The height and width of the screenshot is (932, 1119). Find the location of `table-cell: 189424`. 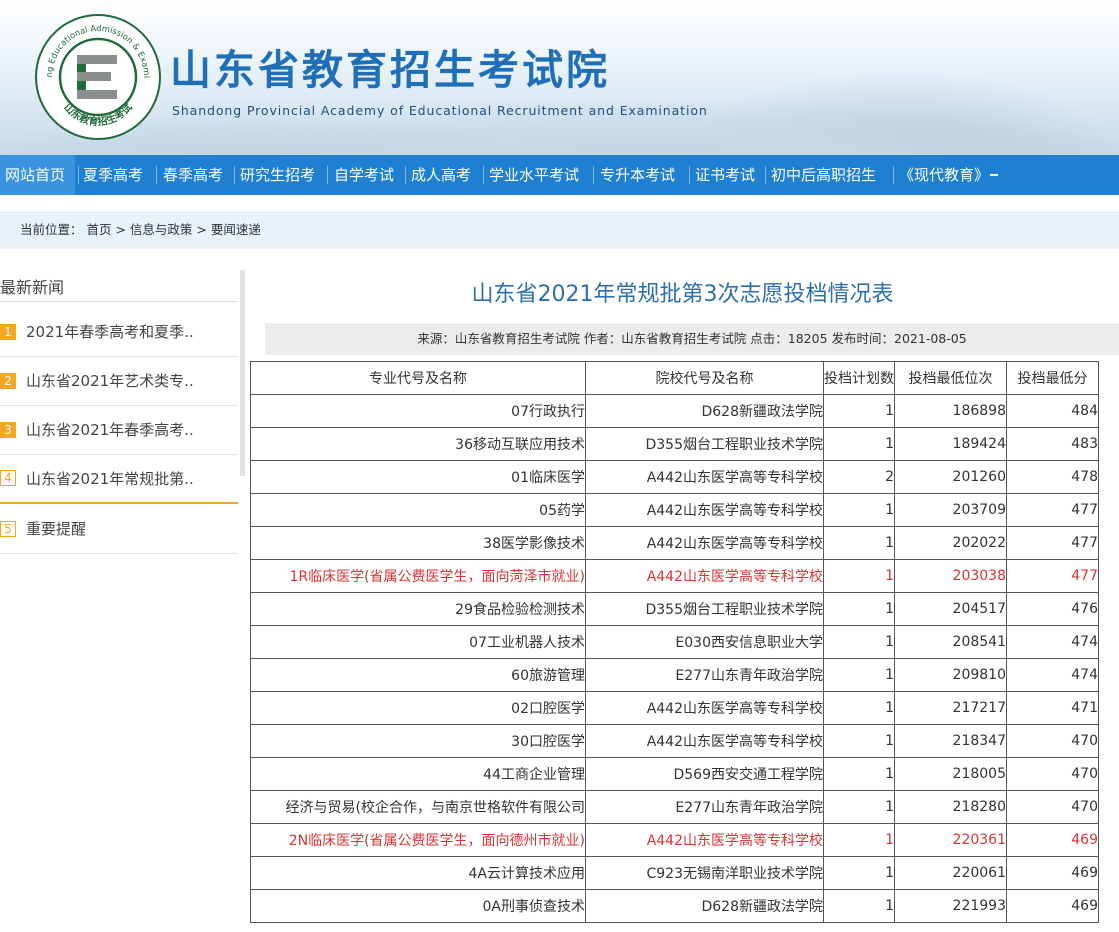

table-cell: 189424 is located at coordinates (950, 444).